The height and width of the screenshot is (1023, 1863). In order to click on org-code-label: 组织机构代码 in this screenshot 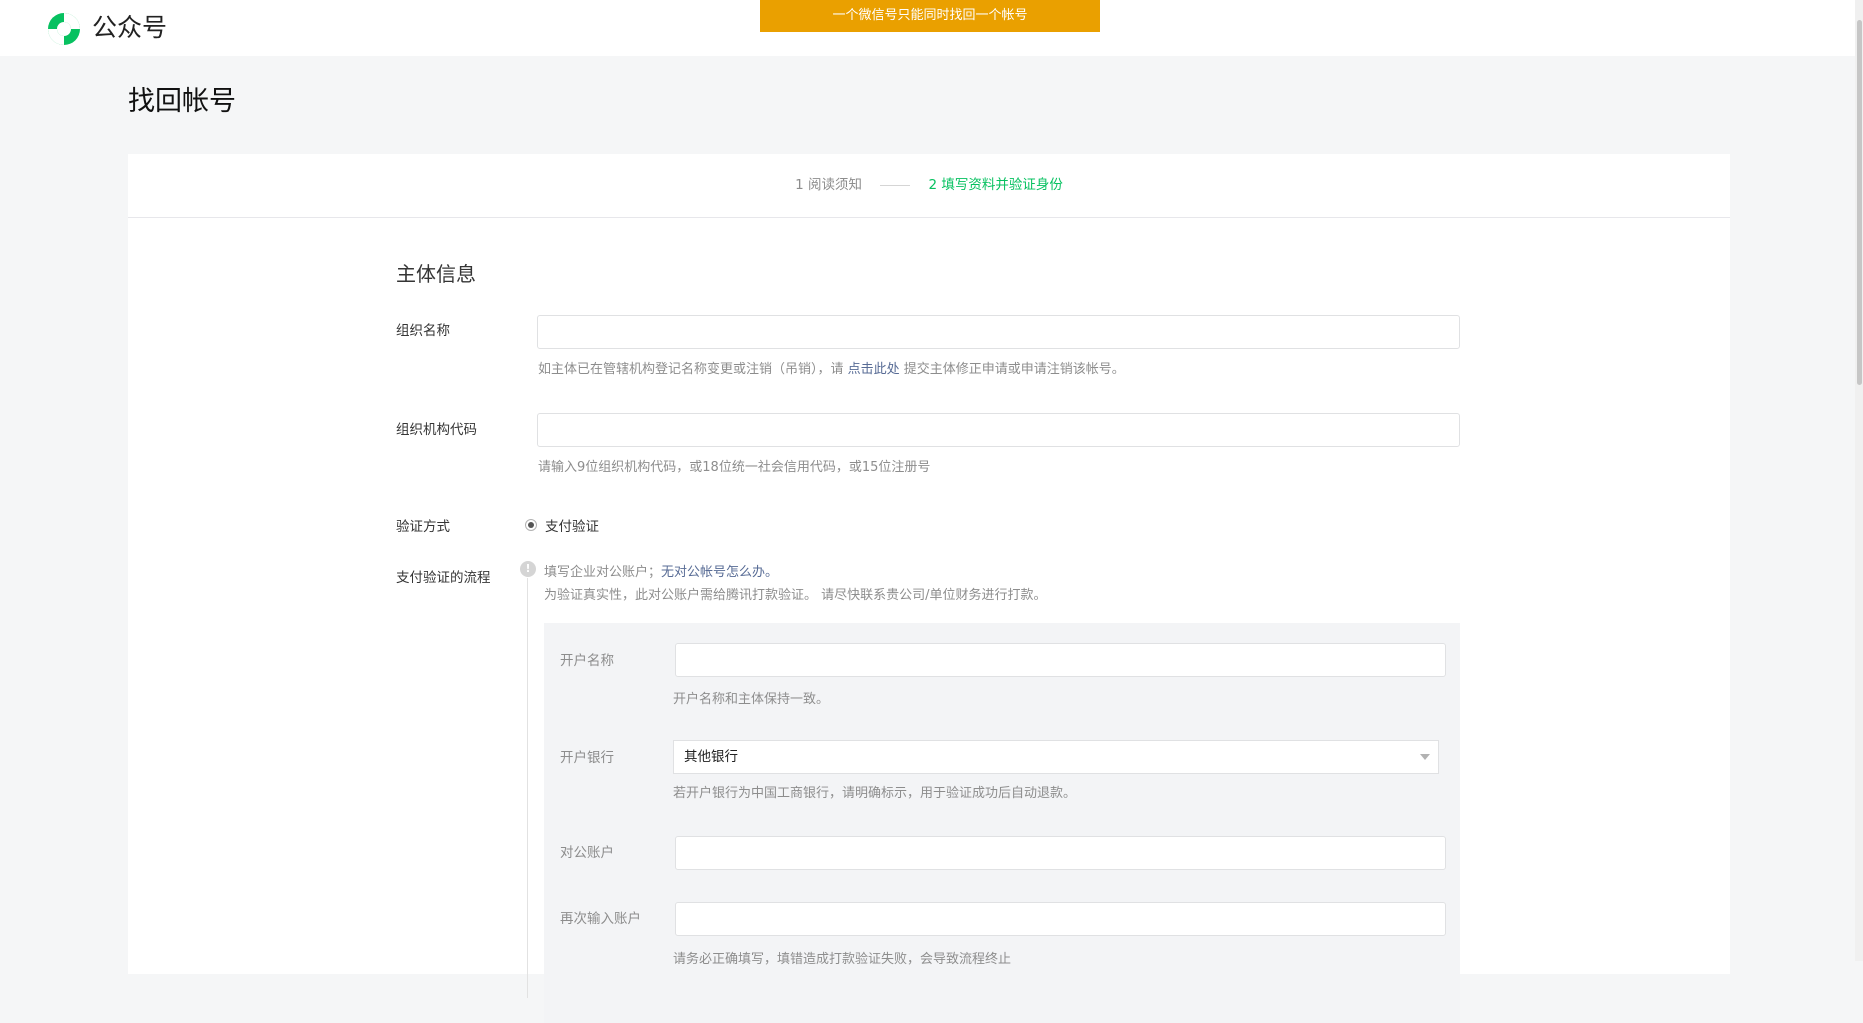, I will do `click(436, 430)`.